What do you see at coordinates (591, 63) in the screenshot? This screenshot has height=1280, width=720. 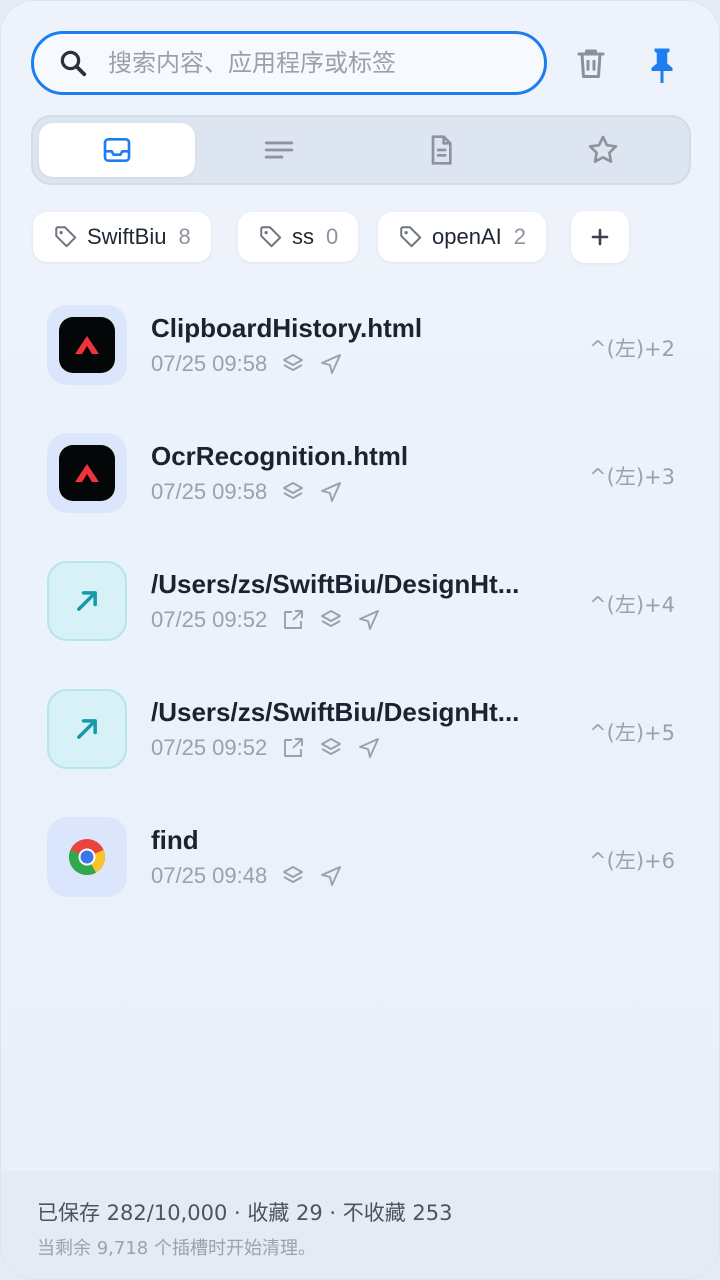 I see `trash-icon` at bounding box center [591, 63].